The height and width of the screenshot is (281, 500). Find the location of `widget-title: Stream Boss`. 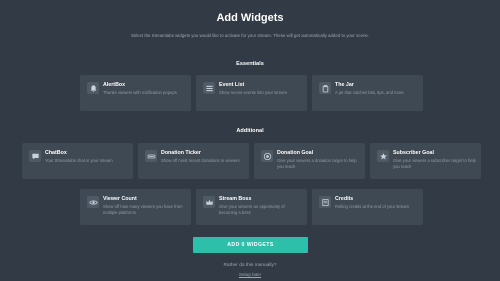

widget-title: Stream Boss is located at coordinates (235, 199).